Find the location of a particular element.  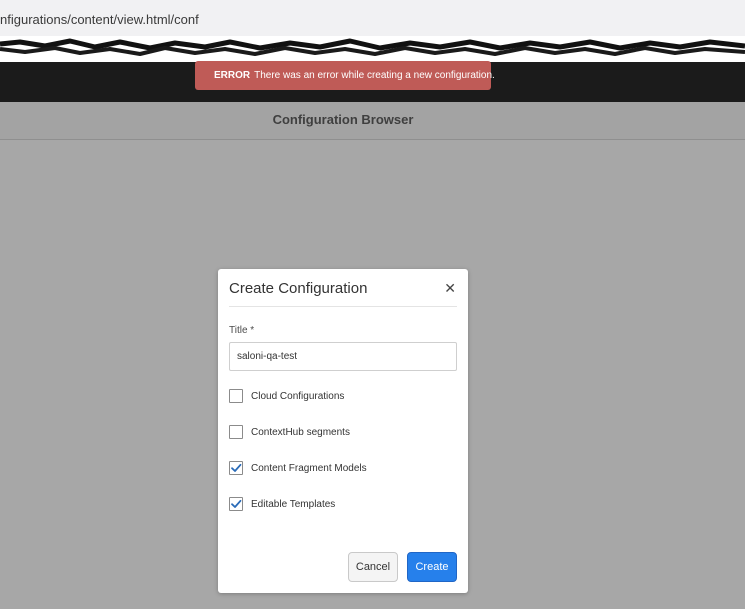

option-cloud-configurations: Cloud Configurations is located at coordinates (286, 396).